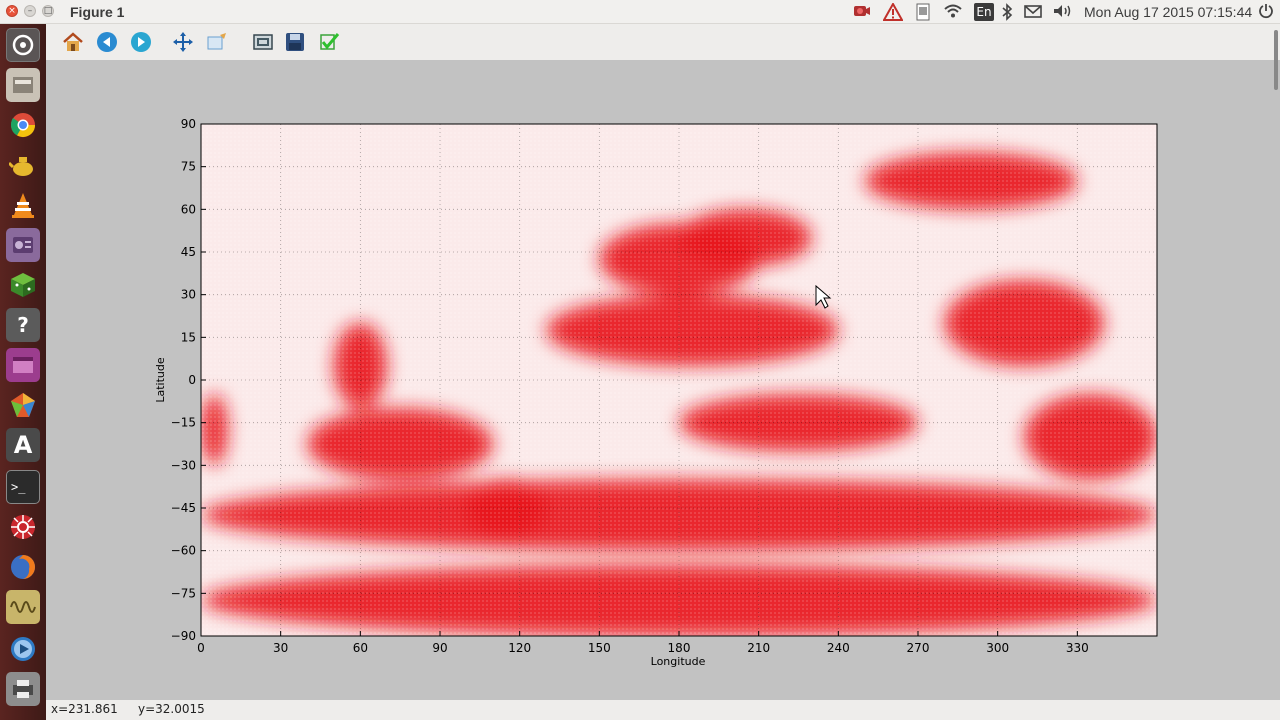 Image resolution: width=1280 pixels, height=720 pixels. Describe the element at coordinates (1007, 12) in the screenshot. I see `bluetooth-icon` at that location.